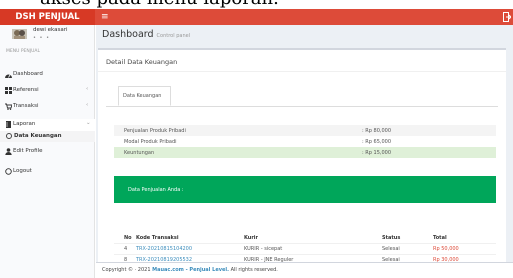 This screenshot has height=278, width=513. Describe the element at coordinates (47, 75) in the screenshot. I see `sidebar-item-dashboard: Dashboard` at that location.